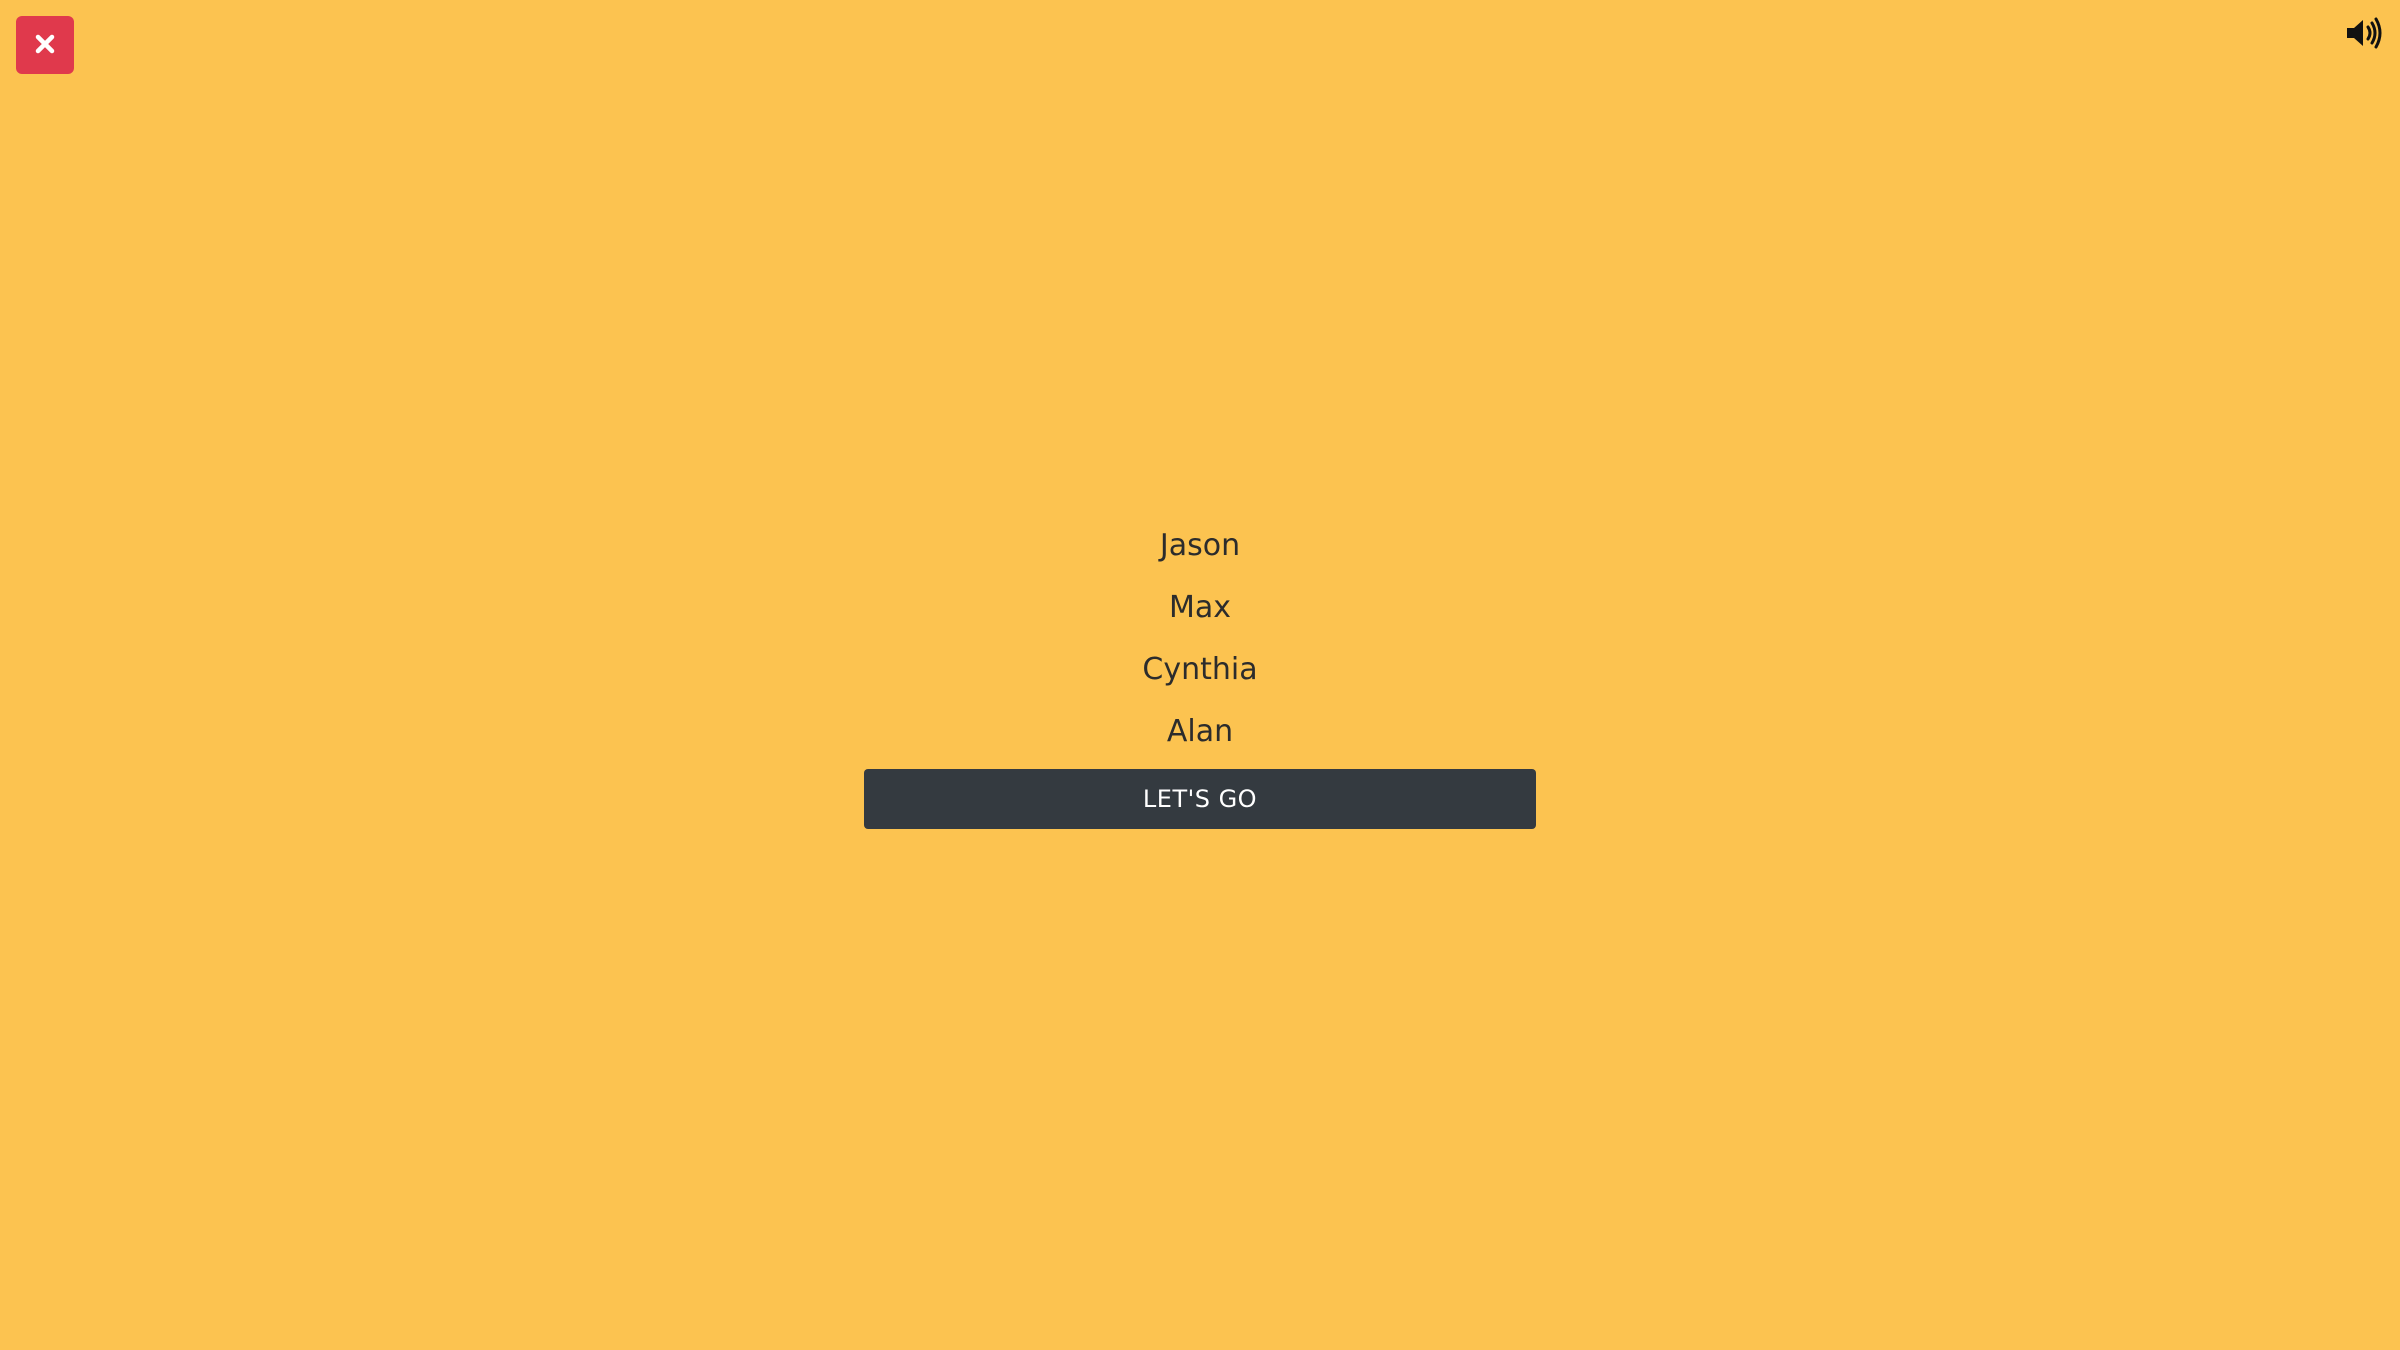  Describe the element at coordinates (1200, 799) in the screenshot. I see `lets-go-button: LET'S GO` at that location.